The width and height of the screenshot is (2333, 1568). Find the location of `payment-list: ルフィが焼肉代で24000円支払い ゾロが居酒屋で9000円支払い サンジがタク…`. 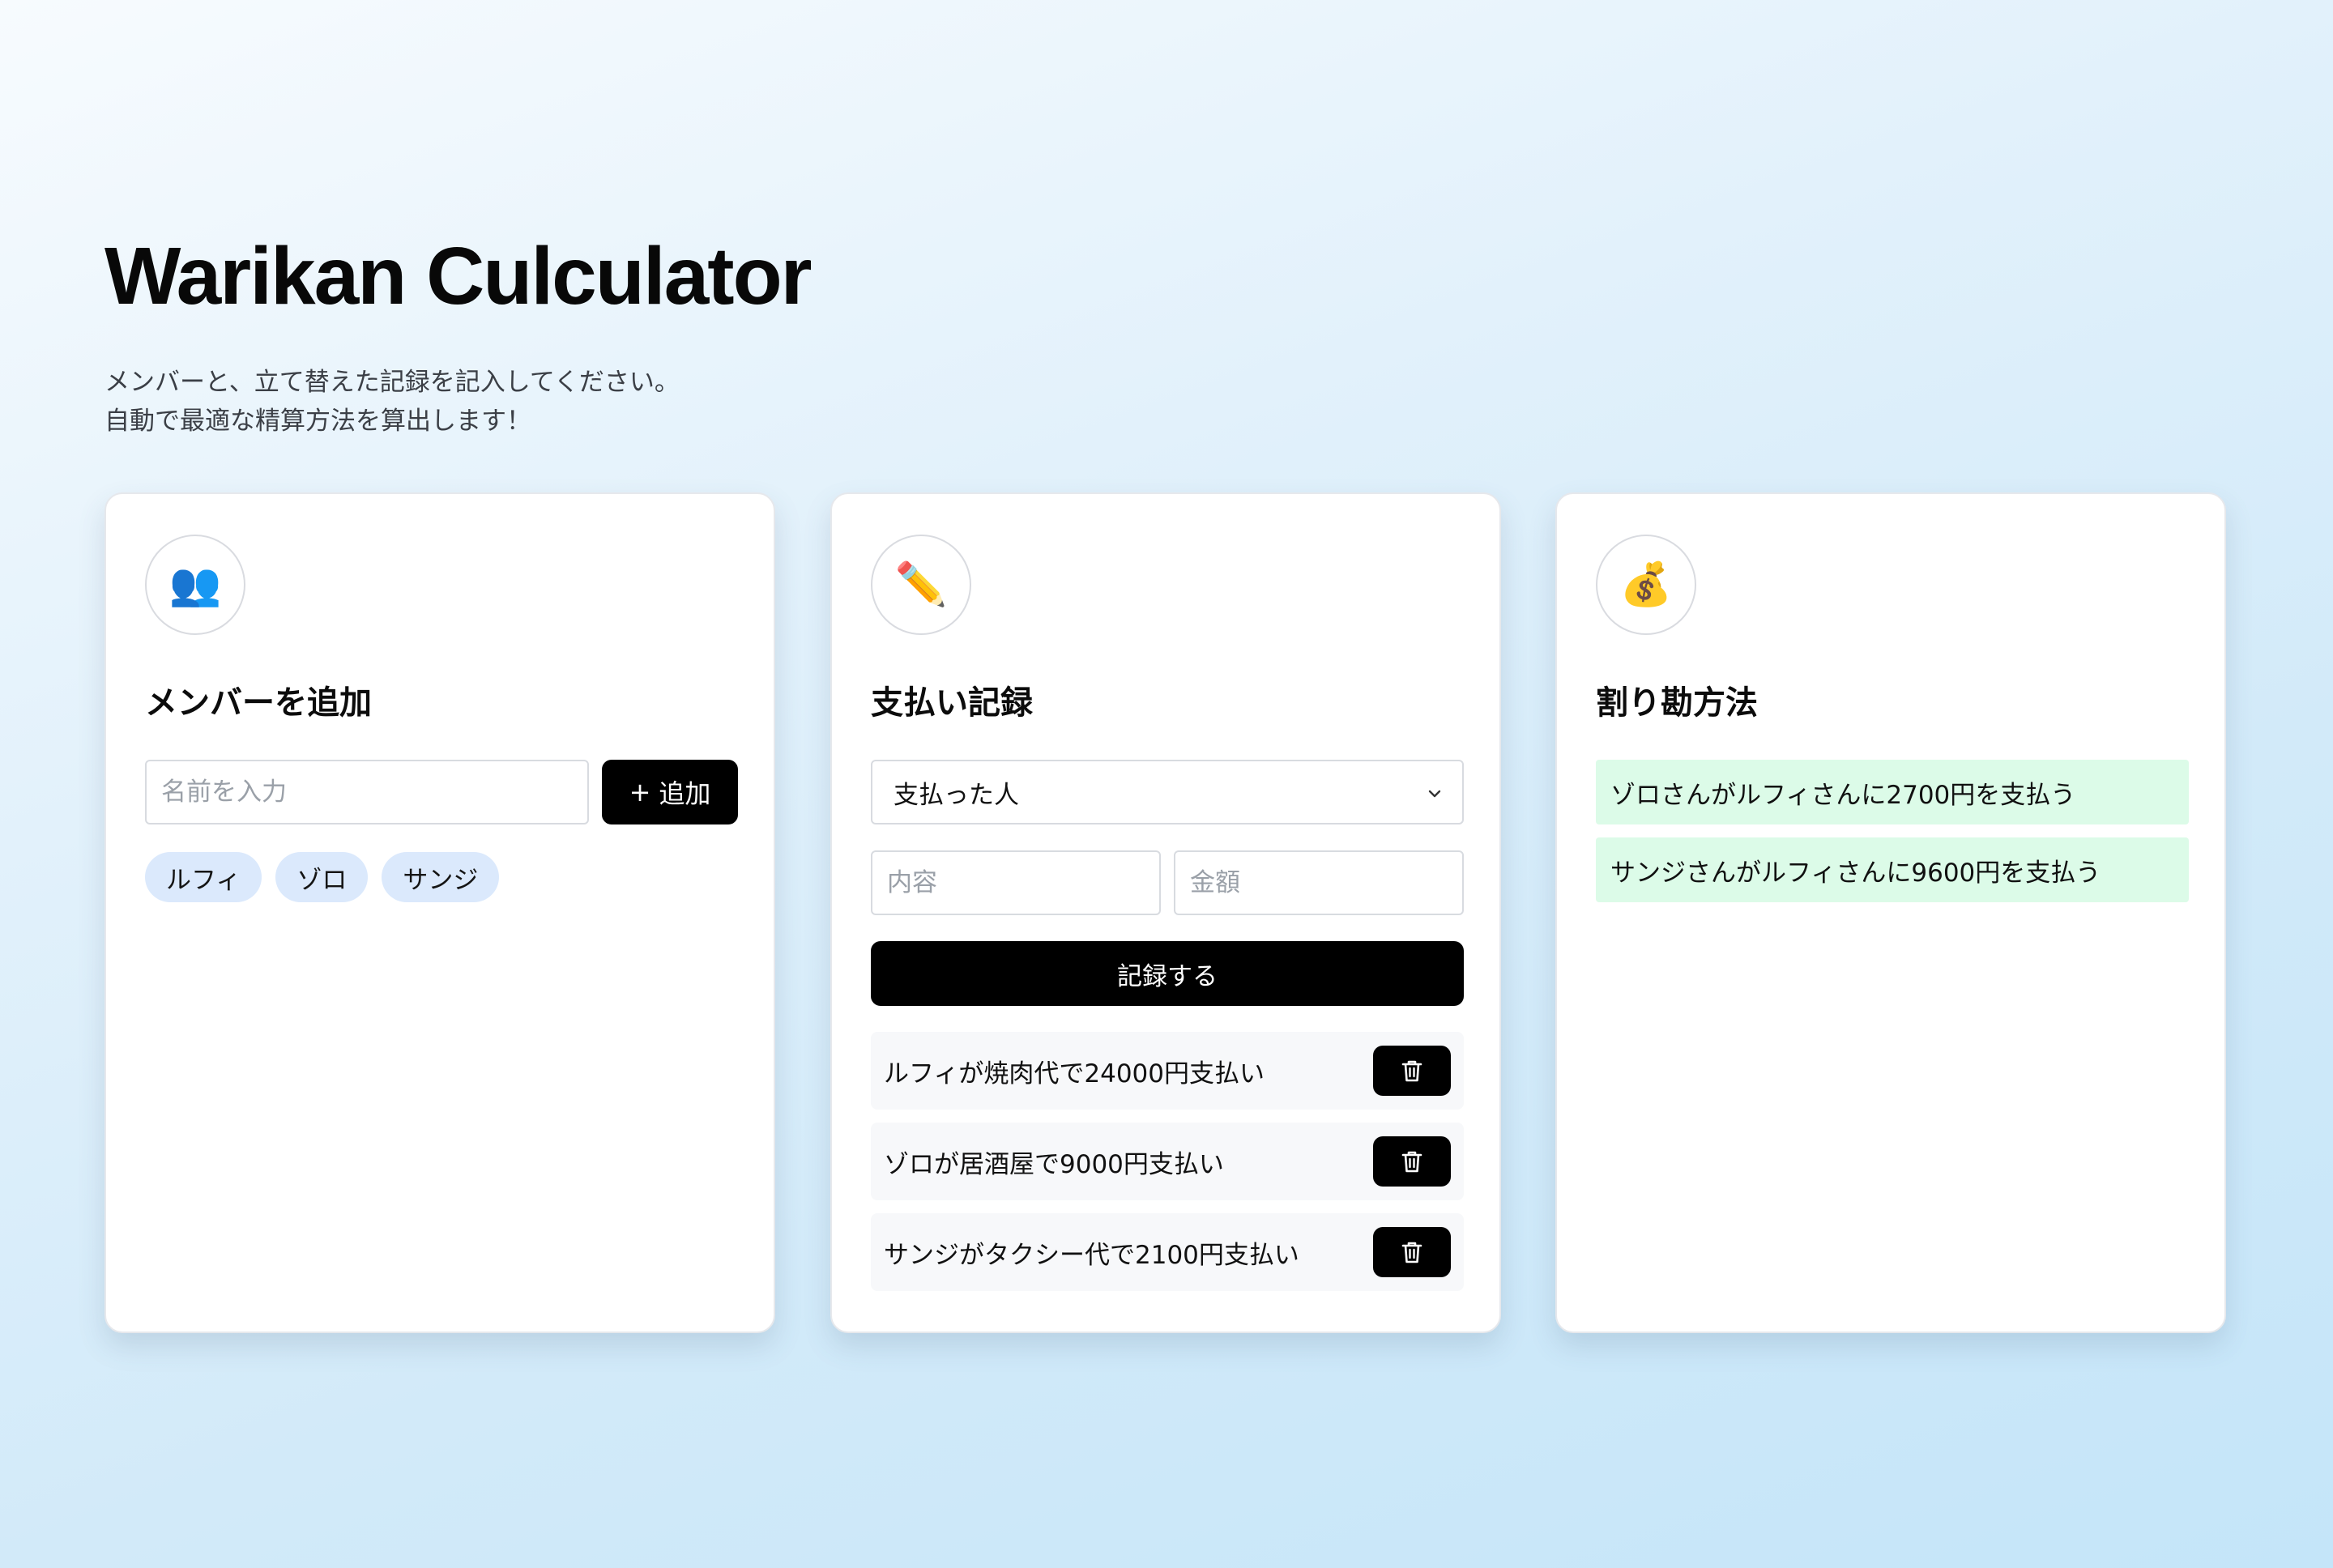

payment-list: ルフィが焼肉代で24000円支払い ゾロが居酒屋で9000円支払い サンジがタク… is located at coordinates (1167, 1168).